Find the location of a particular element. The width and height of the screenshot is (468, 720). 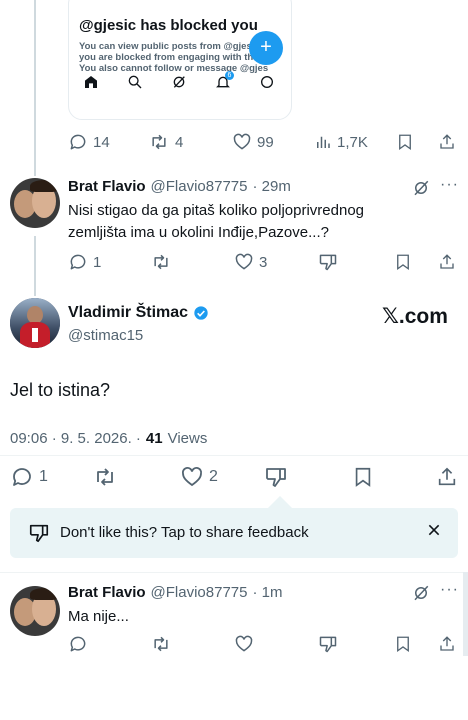

blocked-card-title: @gjesic has blocked you is located at coordinates (168, 25).